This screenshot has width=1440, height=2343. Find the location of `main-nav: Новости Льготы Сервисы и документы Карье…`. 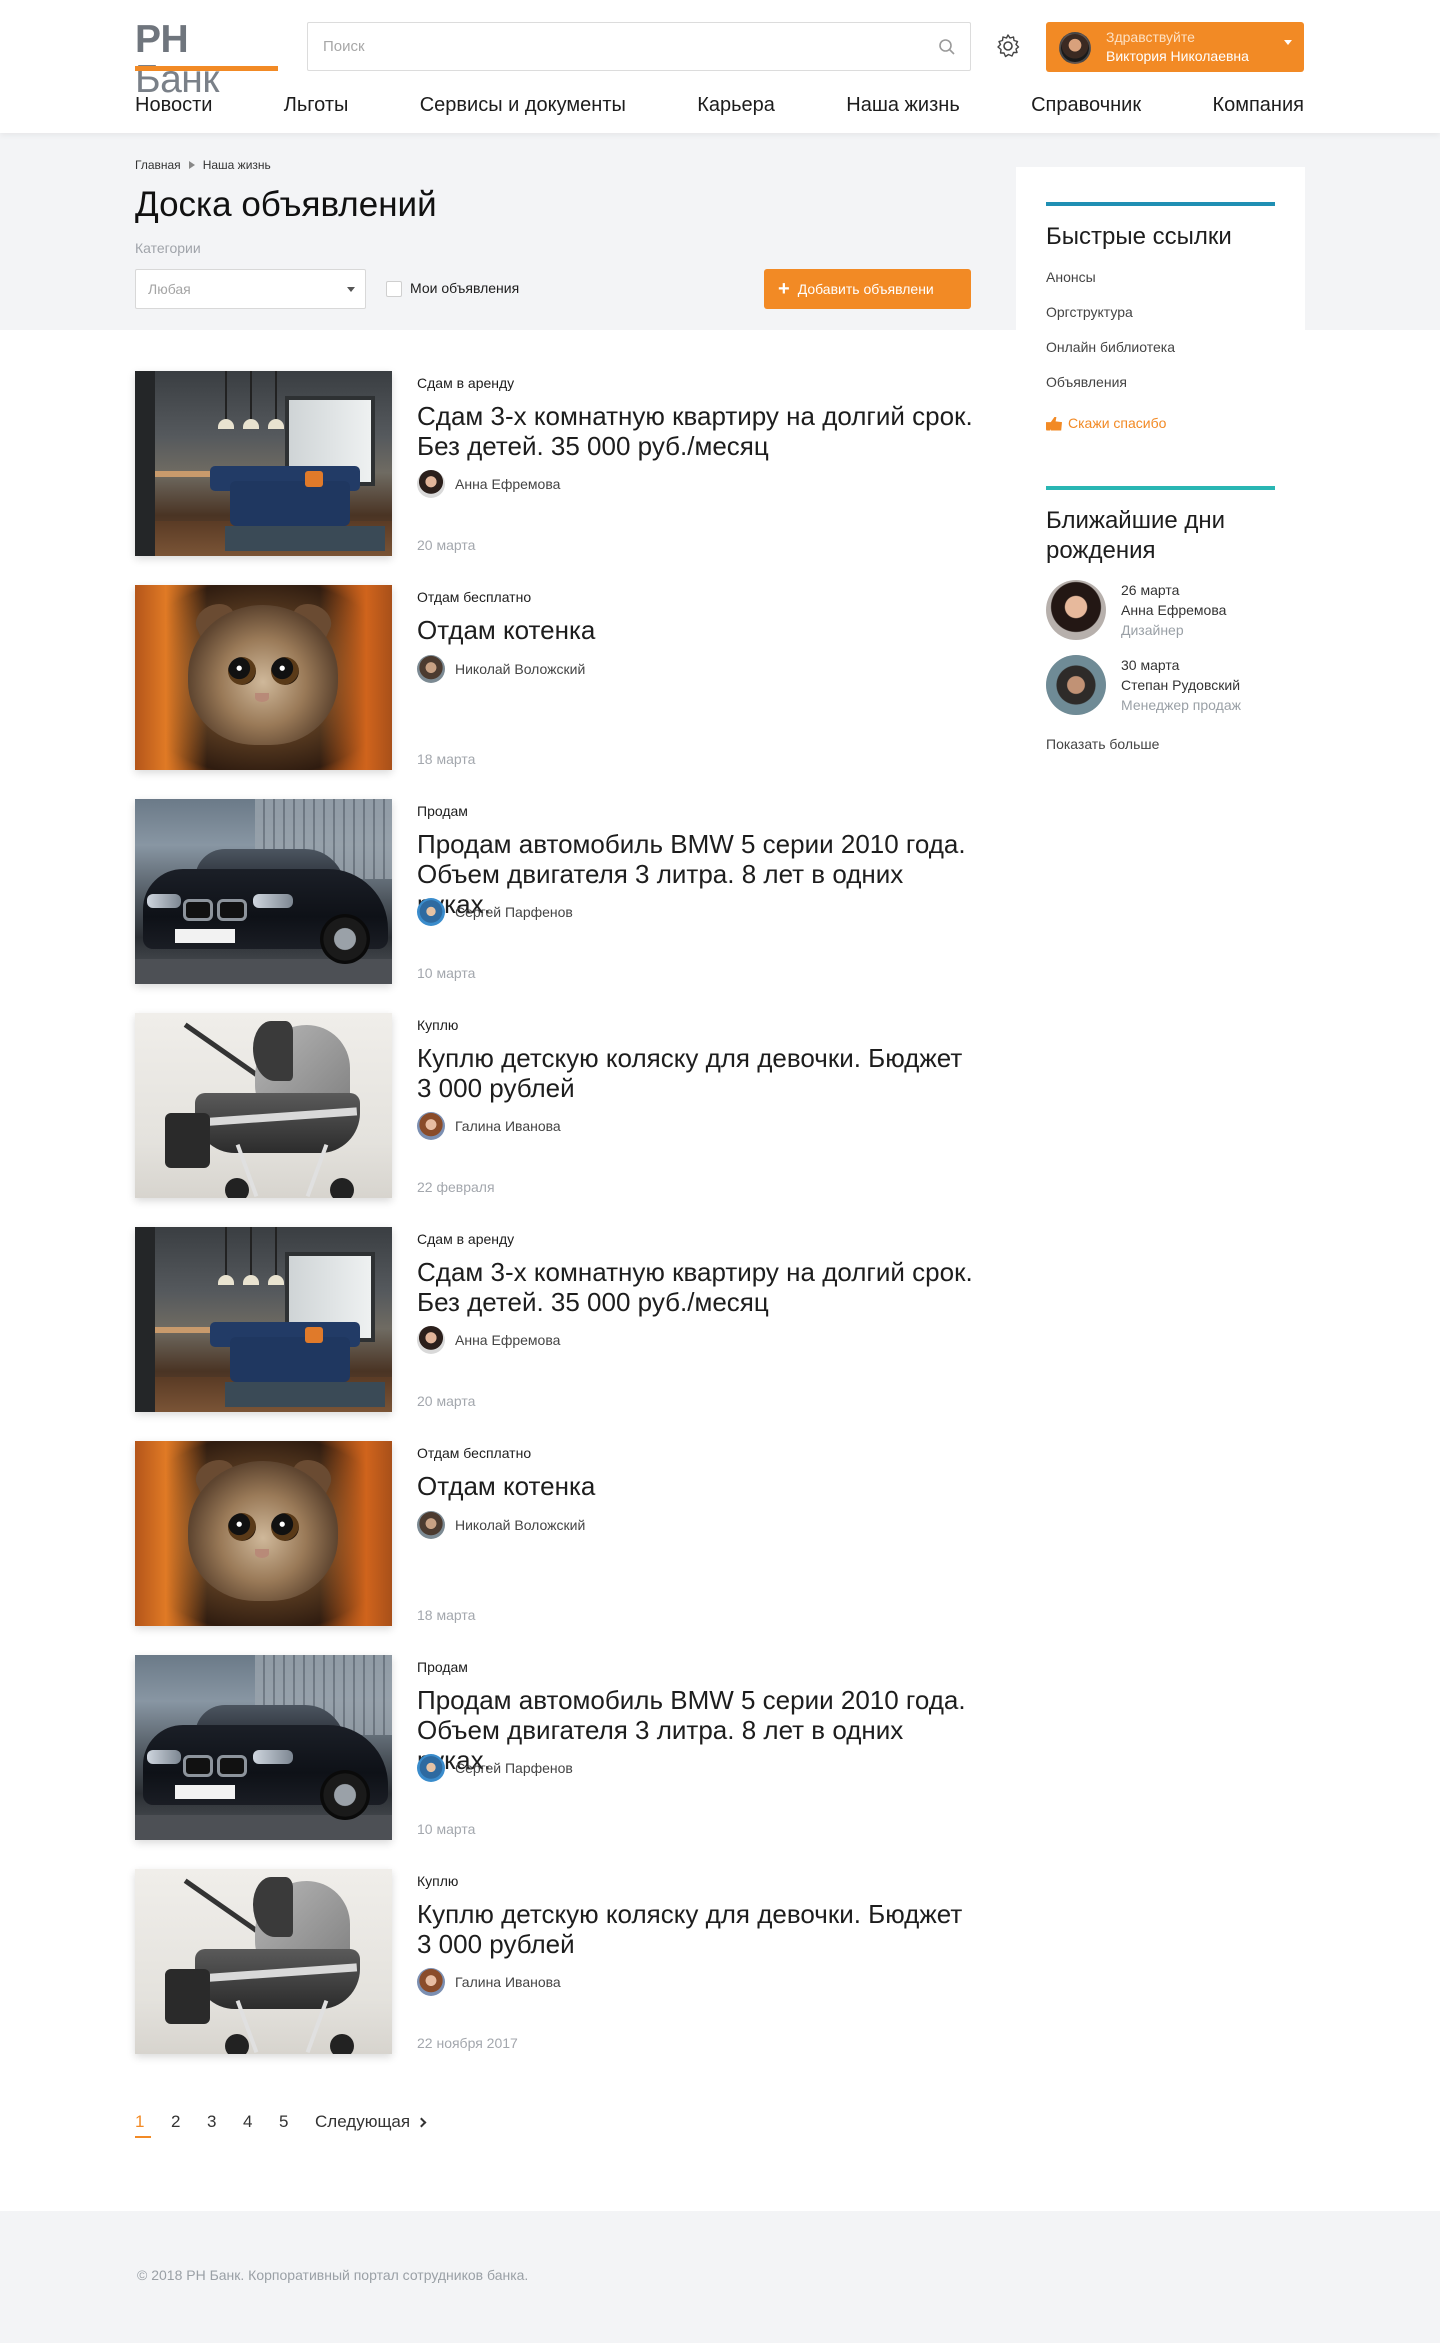

main-nav: Новости Льготы Сервисы и документы Карье… is located at coordinates (719, 105).